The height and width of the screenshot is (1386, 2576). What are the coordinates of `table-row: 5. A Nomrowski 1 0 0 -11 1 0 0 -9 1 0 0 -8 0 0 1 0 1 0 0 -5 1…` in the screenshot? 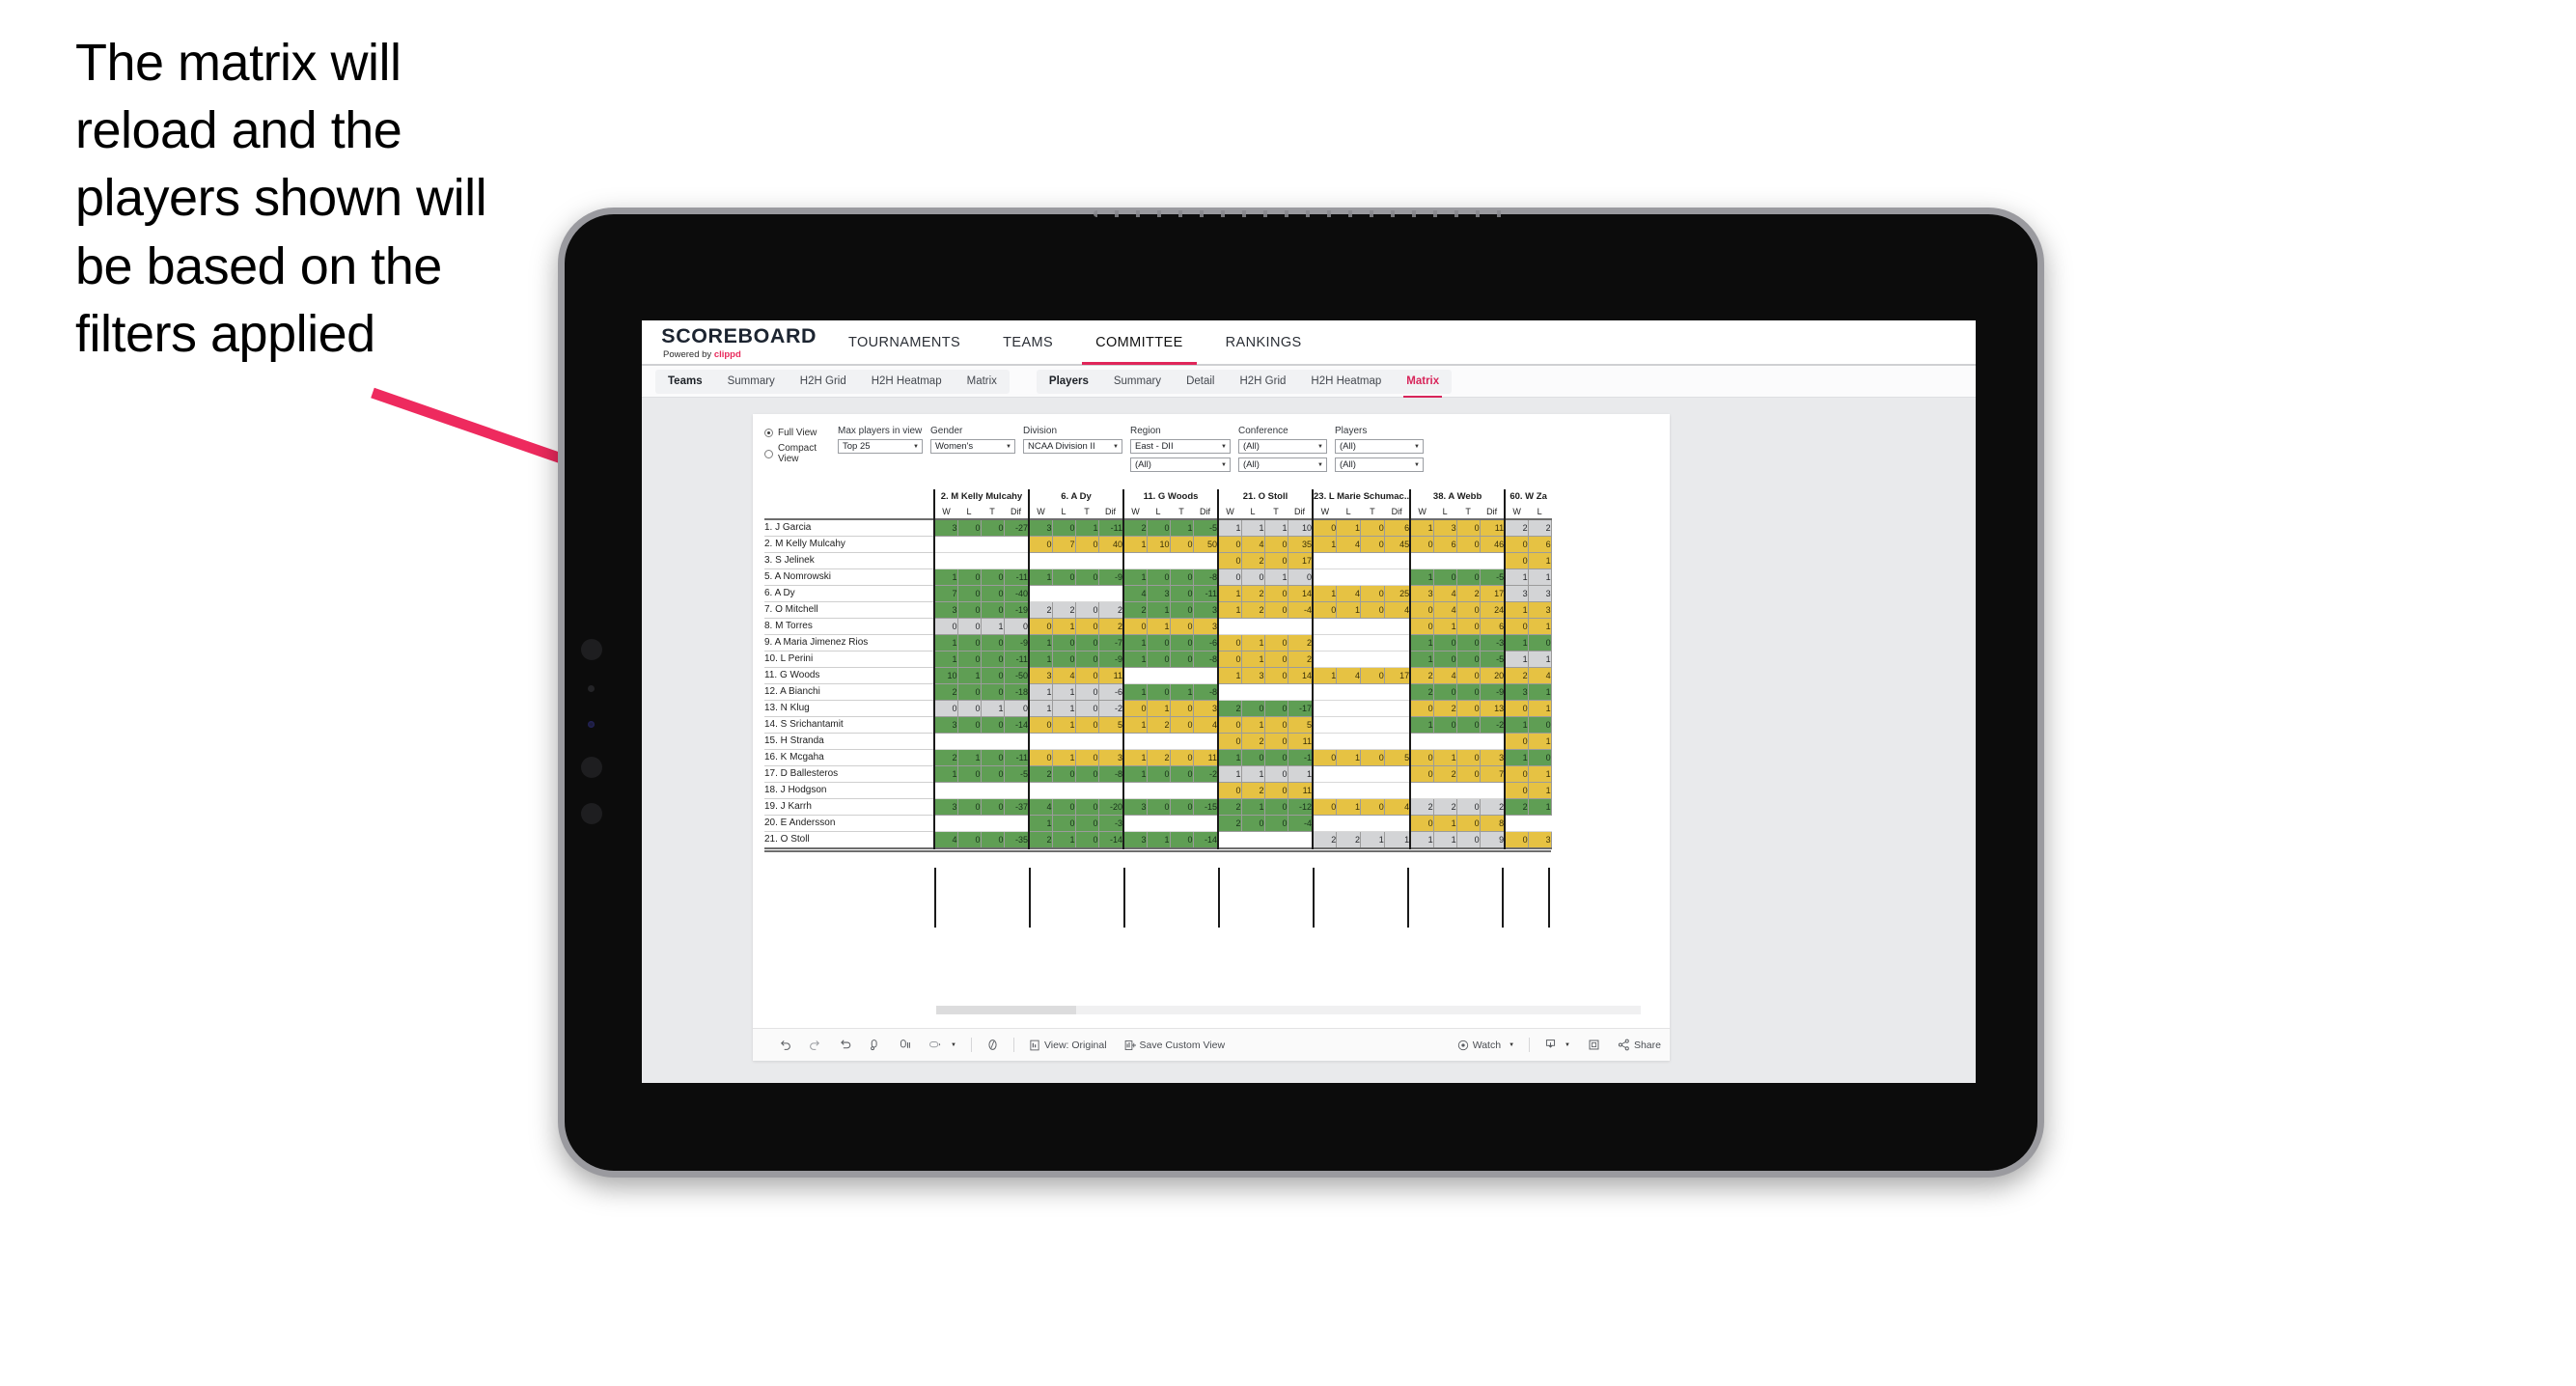 It's located at (1158, 577).